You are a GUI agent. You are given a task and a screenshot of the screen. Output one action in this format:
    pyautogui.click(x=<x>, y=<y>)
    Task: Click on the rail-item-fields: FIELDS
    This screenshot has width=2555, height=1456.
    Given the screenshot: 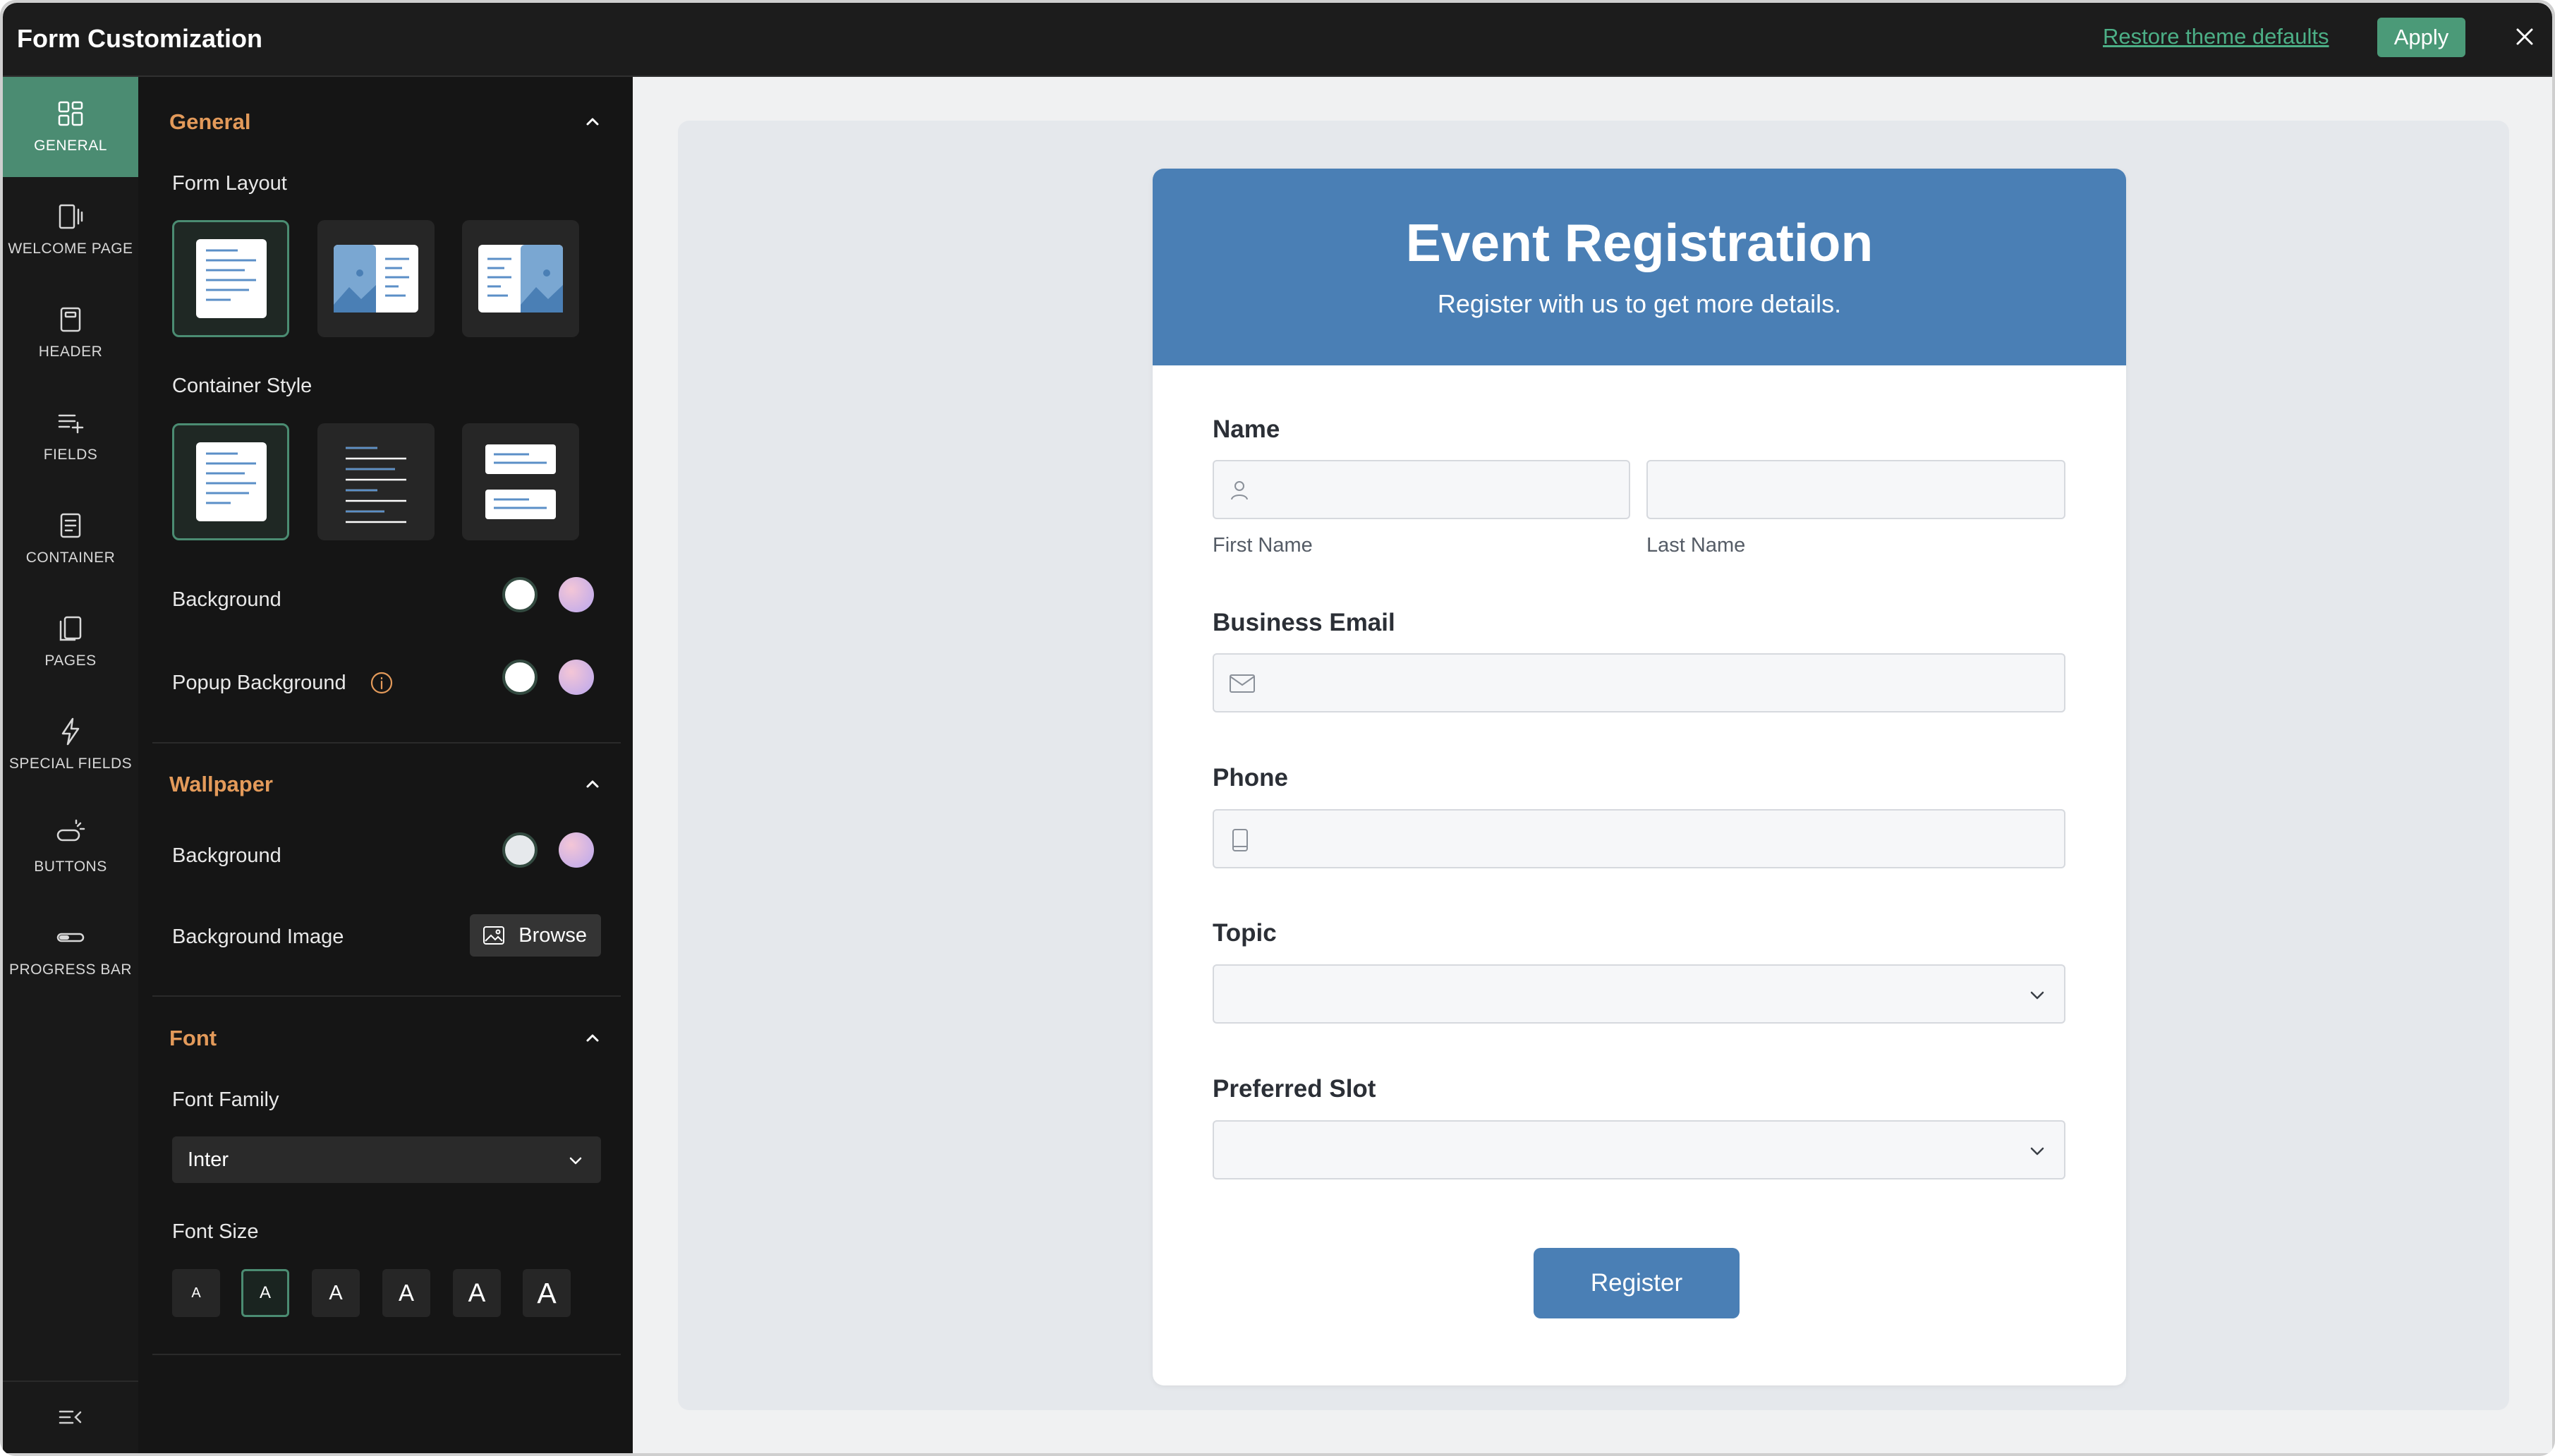 What is the action you would take?
    pyautogui.click(x=71, y=436)
    